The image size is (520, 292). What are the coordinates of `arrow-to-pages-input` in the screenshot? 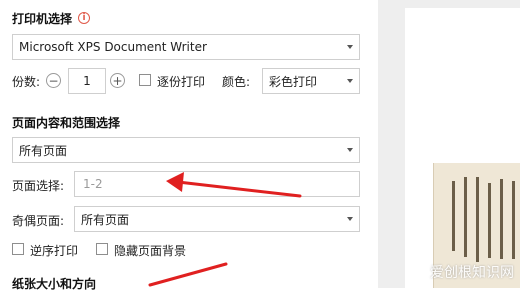 It's located at (239, 189).